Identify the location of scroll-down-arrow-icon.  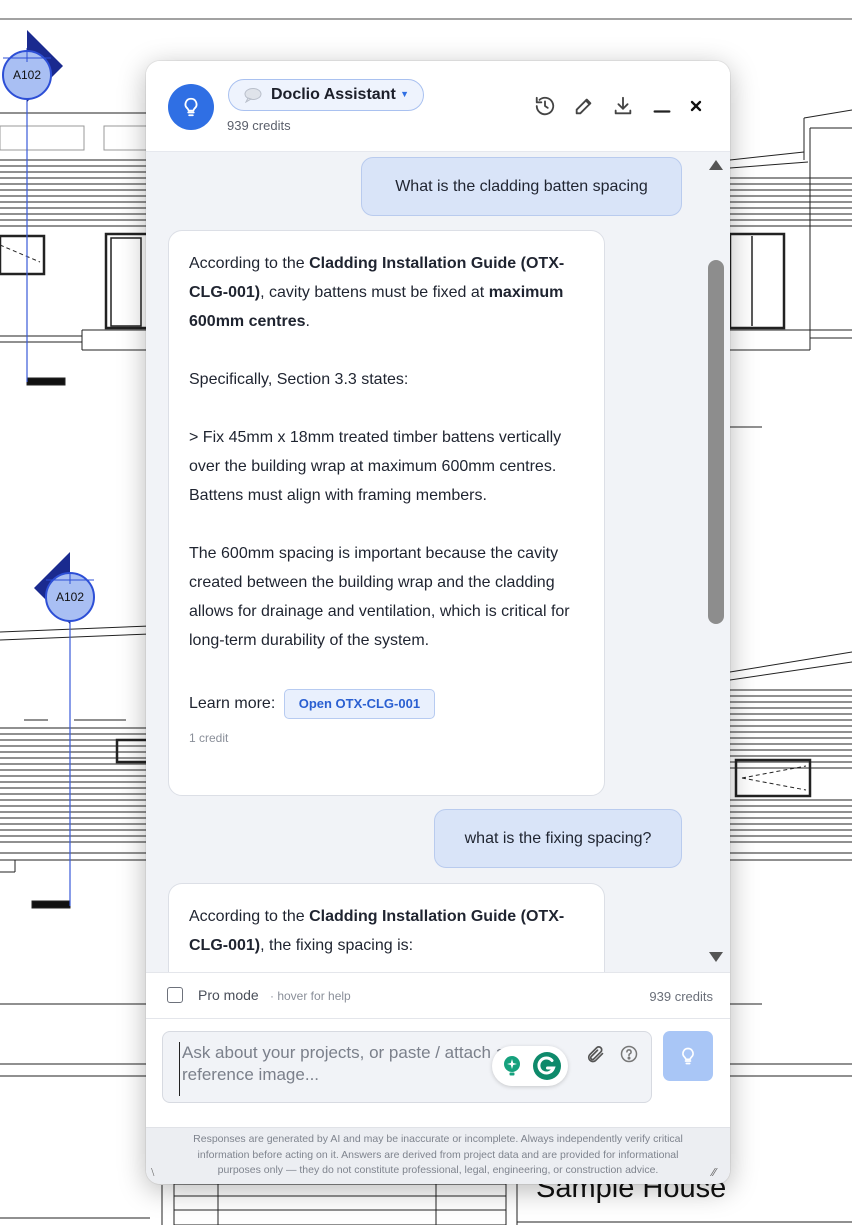
(716, 957).